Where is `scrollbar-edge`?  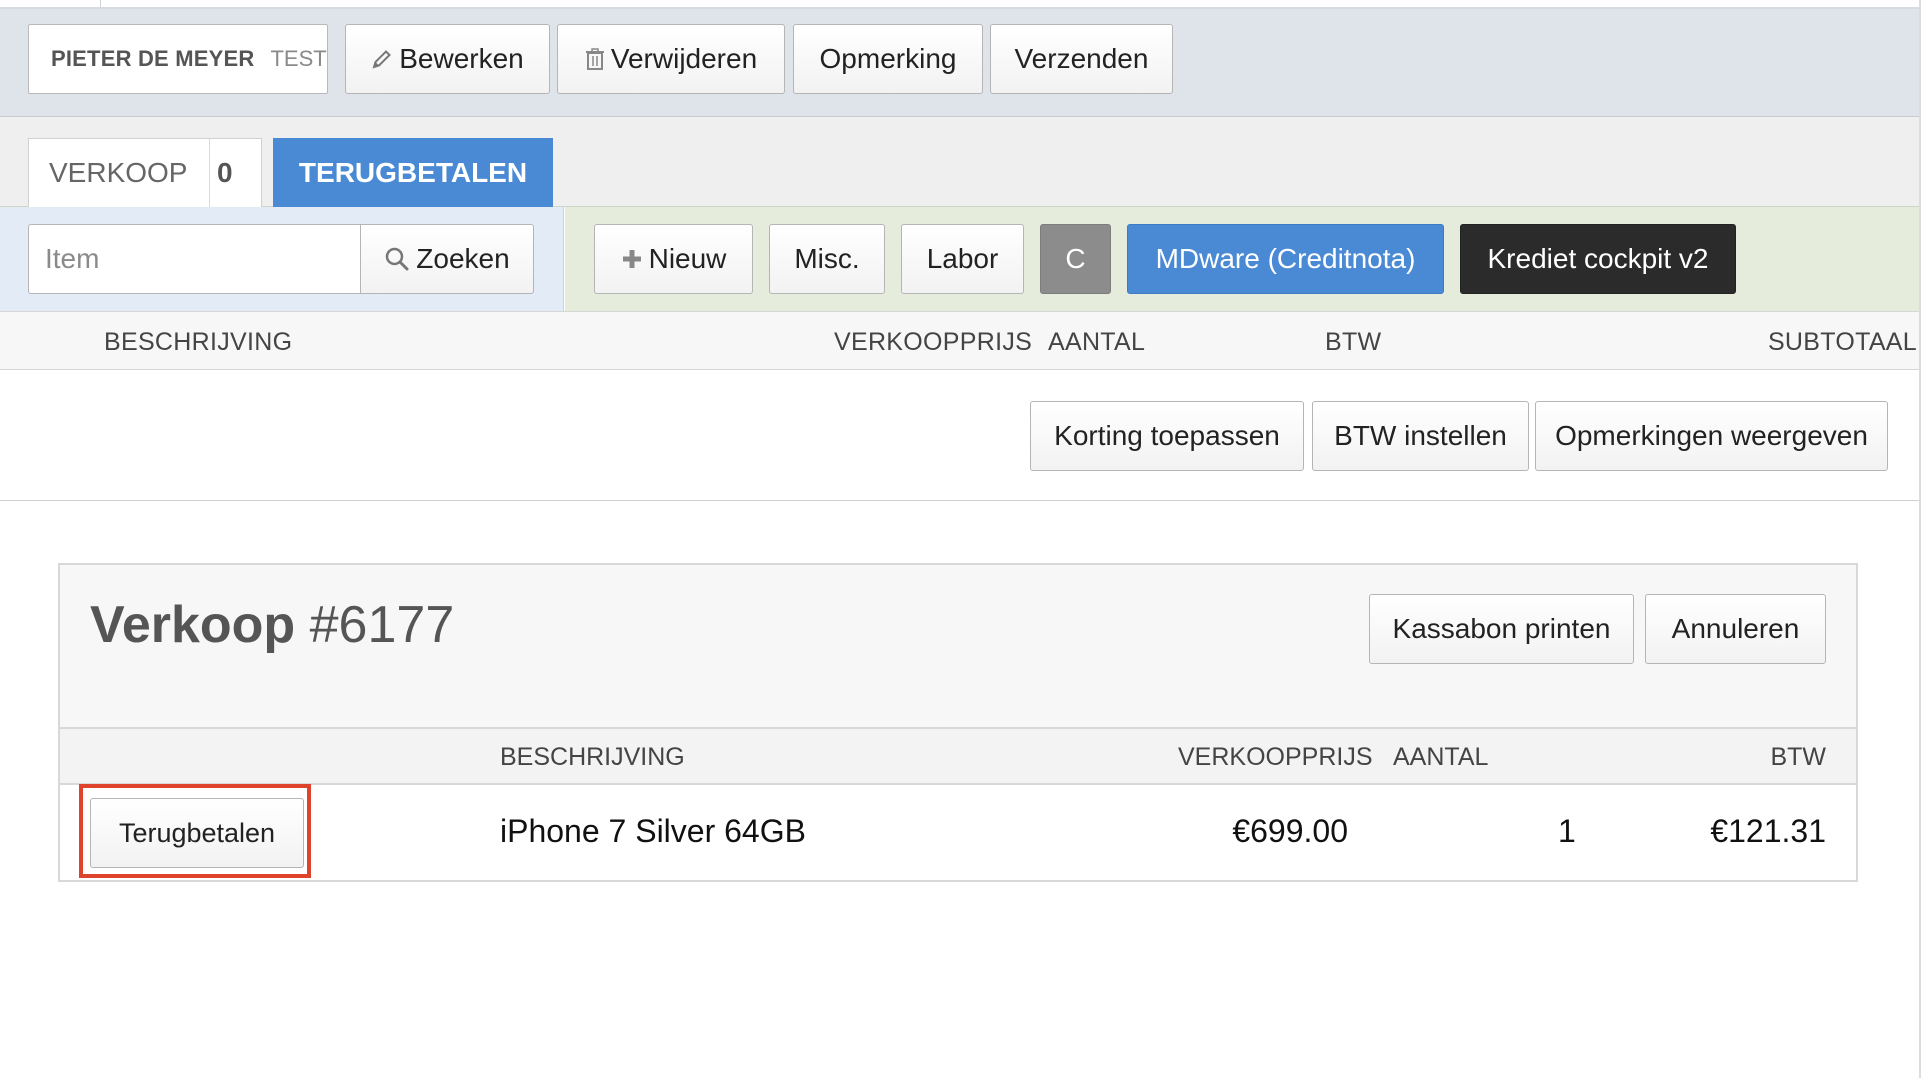
scrollbar-edge is located at coordinates (1920, 539).